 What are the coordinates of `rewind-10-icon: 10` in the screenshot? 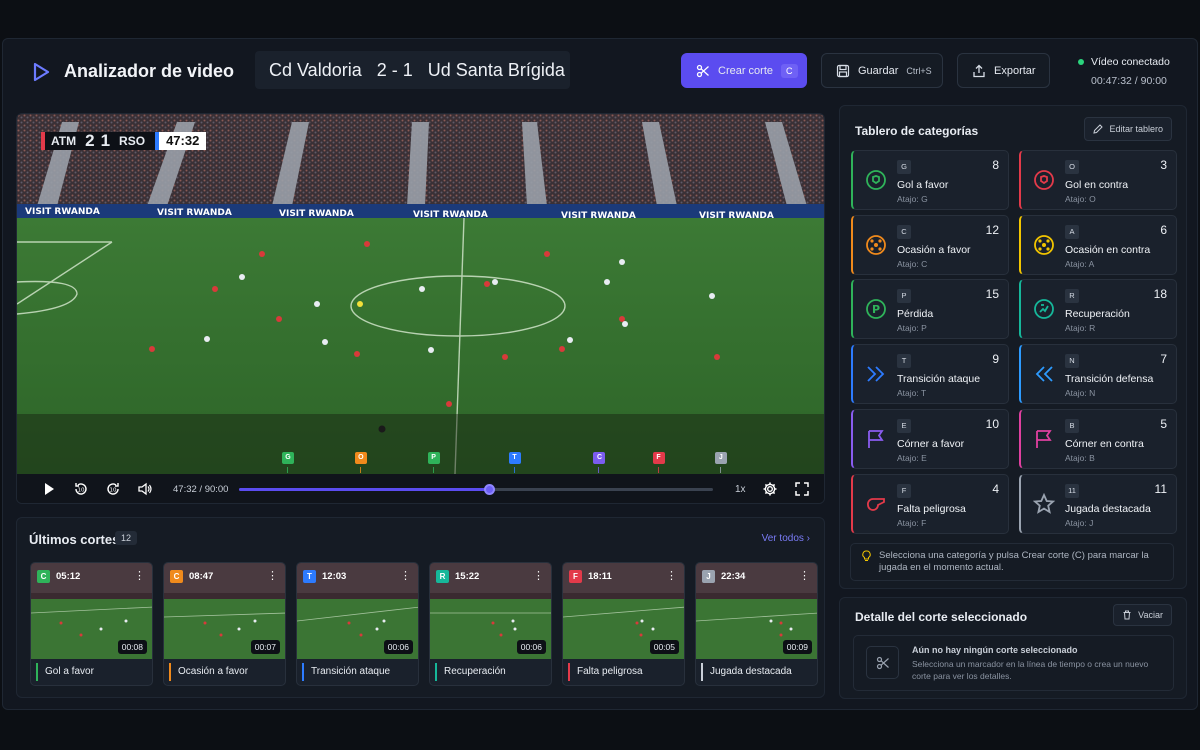 It's located at (81, 489).